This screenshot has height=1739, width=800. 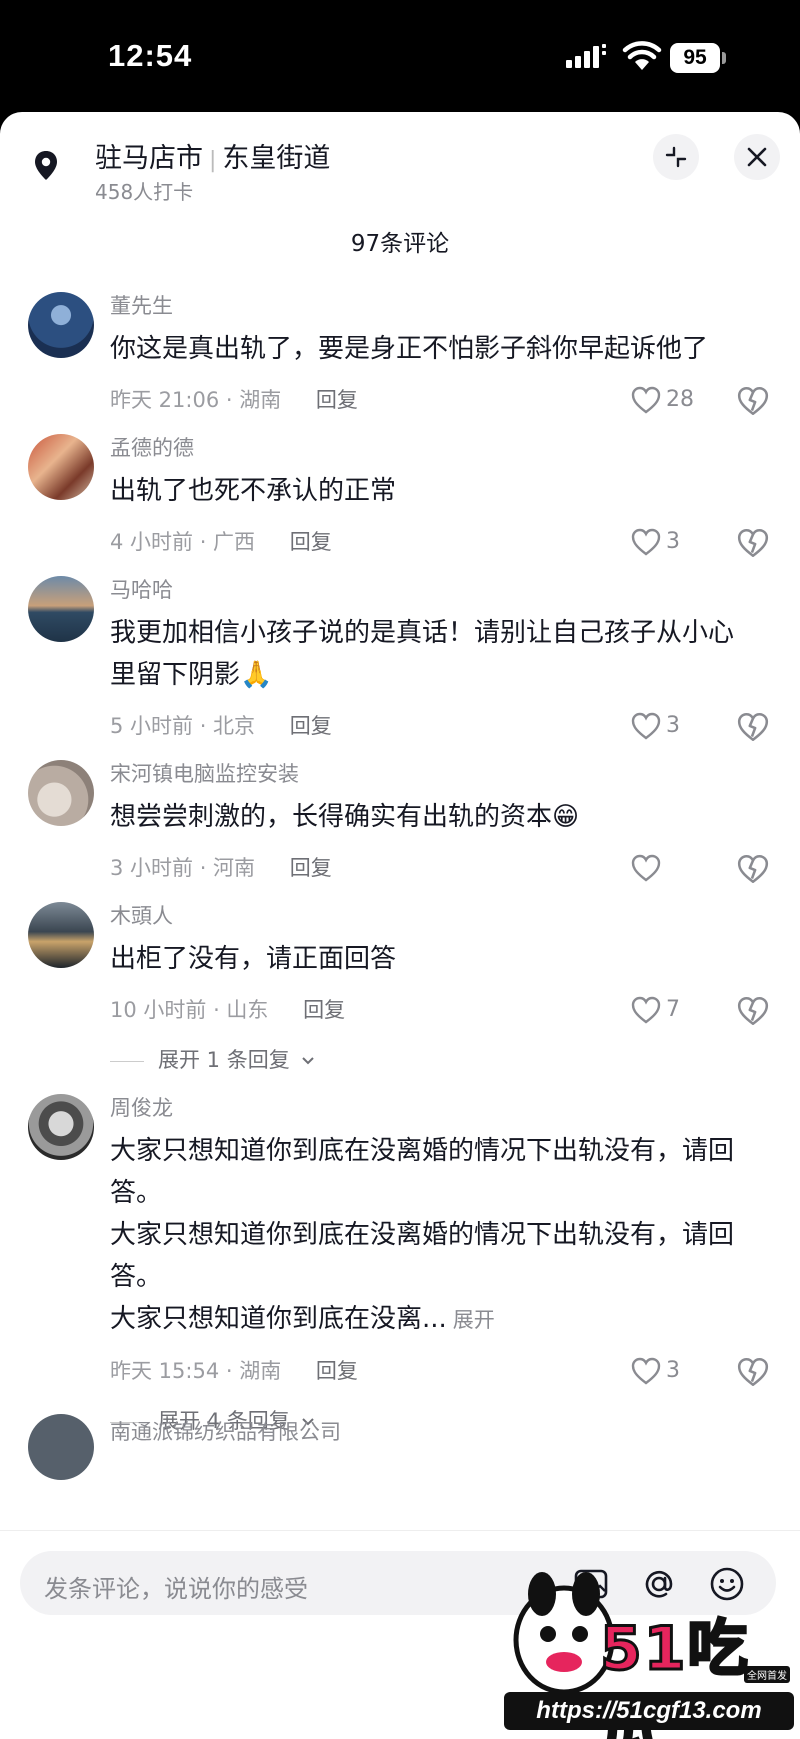 What do you see at coordinates (430, 448) in the screenshot?
I see `comment-username: 孟德的德` at bounding box center [430, 448].